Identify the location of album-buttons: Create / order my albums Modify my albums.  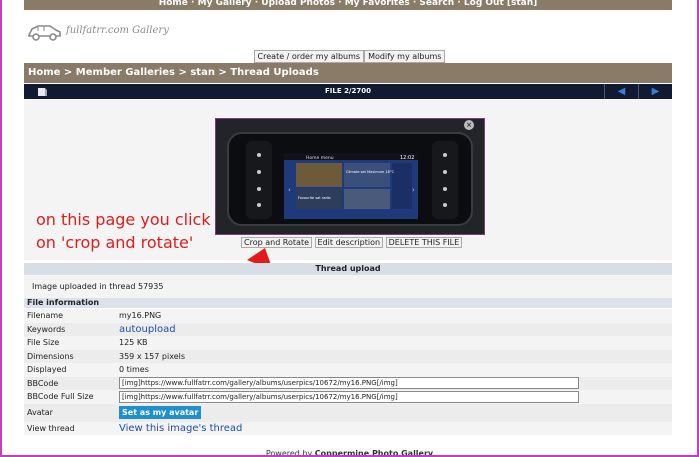
(349, 56).